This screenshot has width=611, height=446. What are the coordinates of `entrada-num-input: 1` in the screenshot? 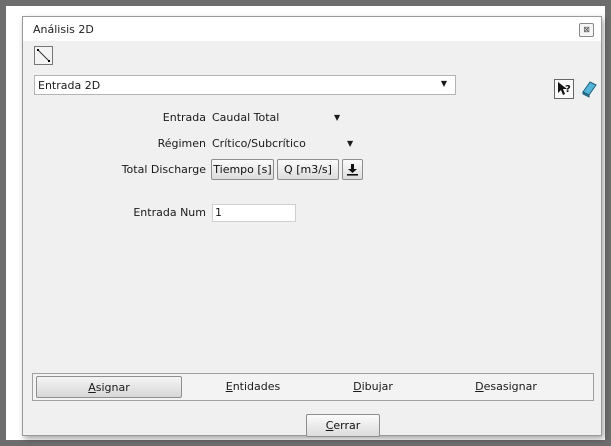 It's located at (254, 213).